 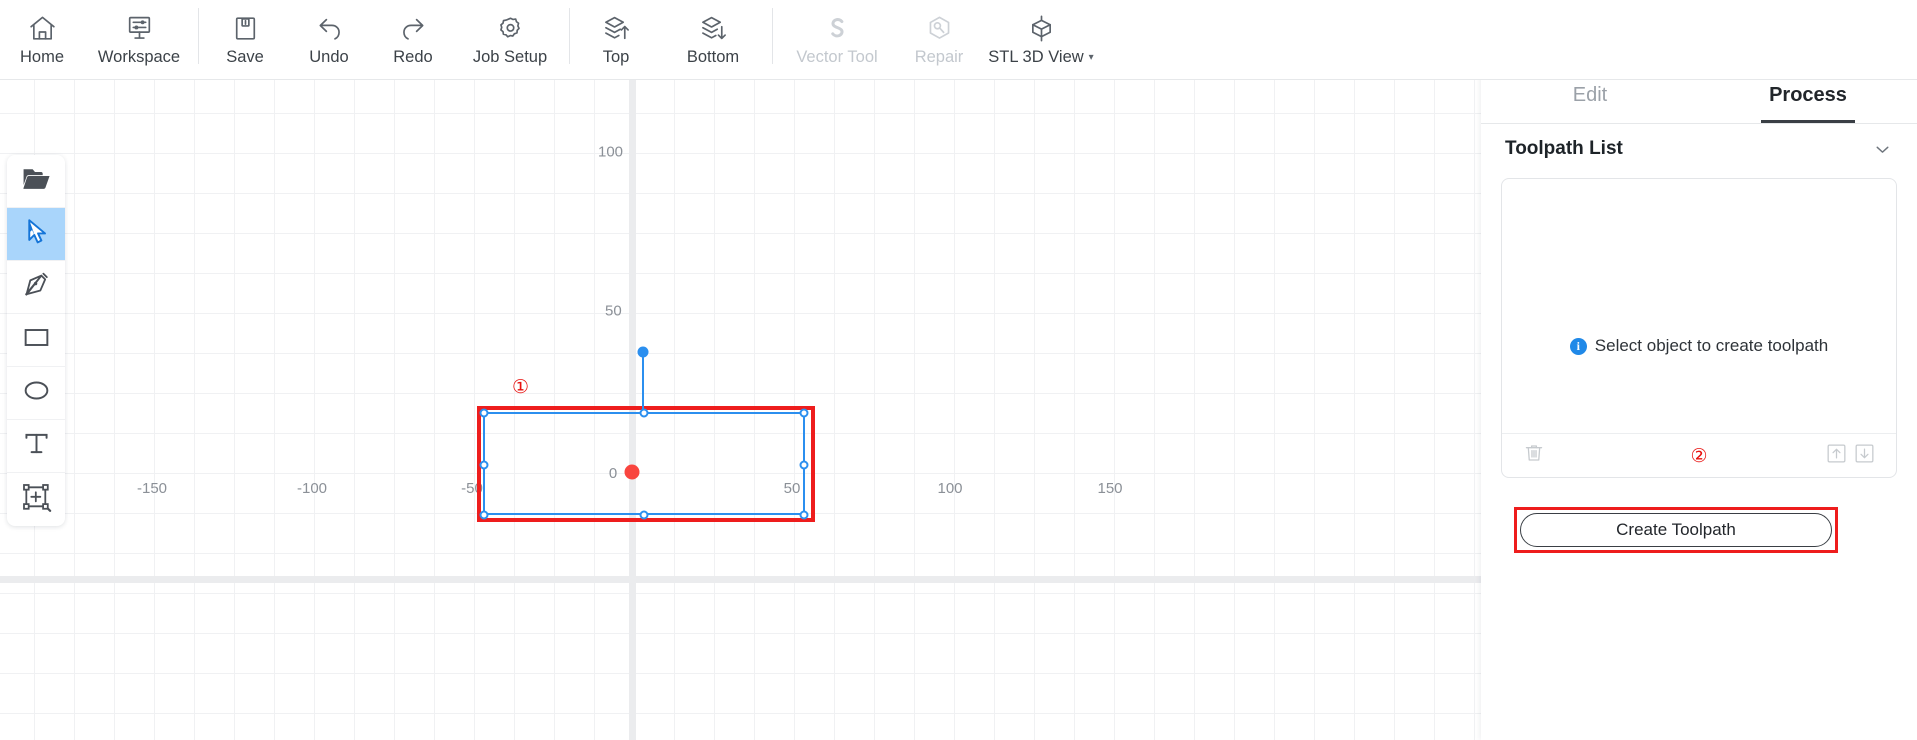 I want to click on repair-wrench-icon, so click(x=939, y=28).